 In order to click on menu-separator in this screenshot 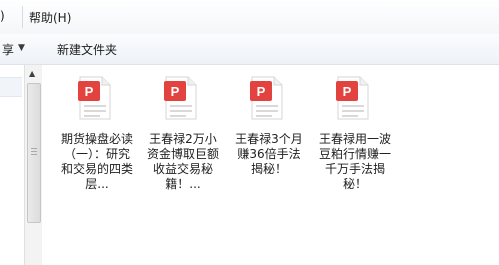, I will do `click(22, 17)`.